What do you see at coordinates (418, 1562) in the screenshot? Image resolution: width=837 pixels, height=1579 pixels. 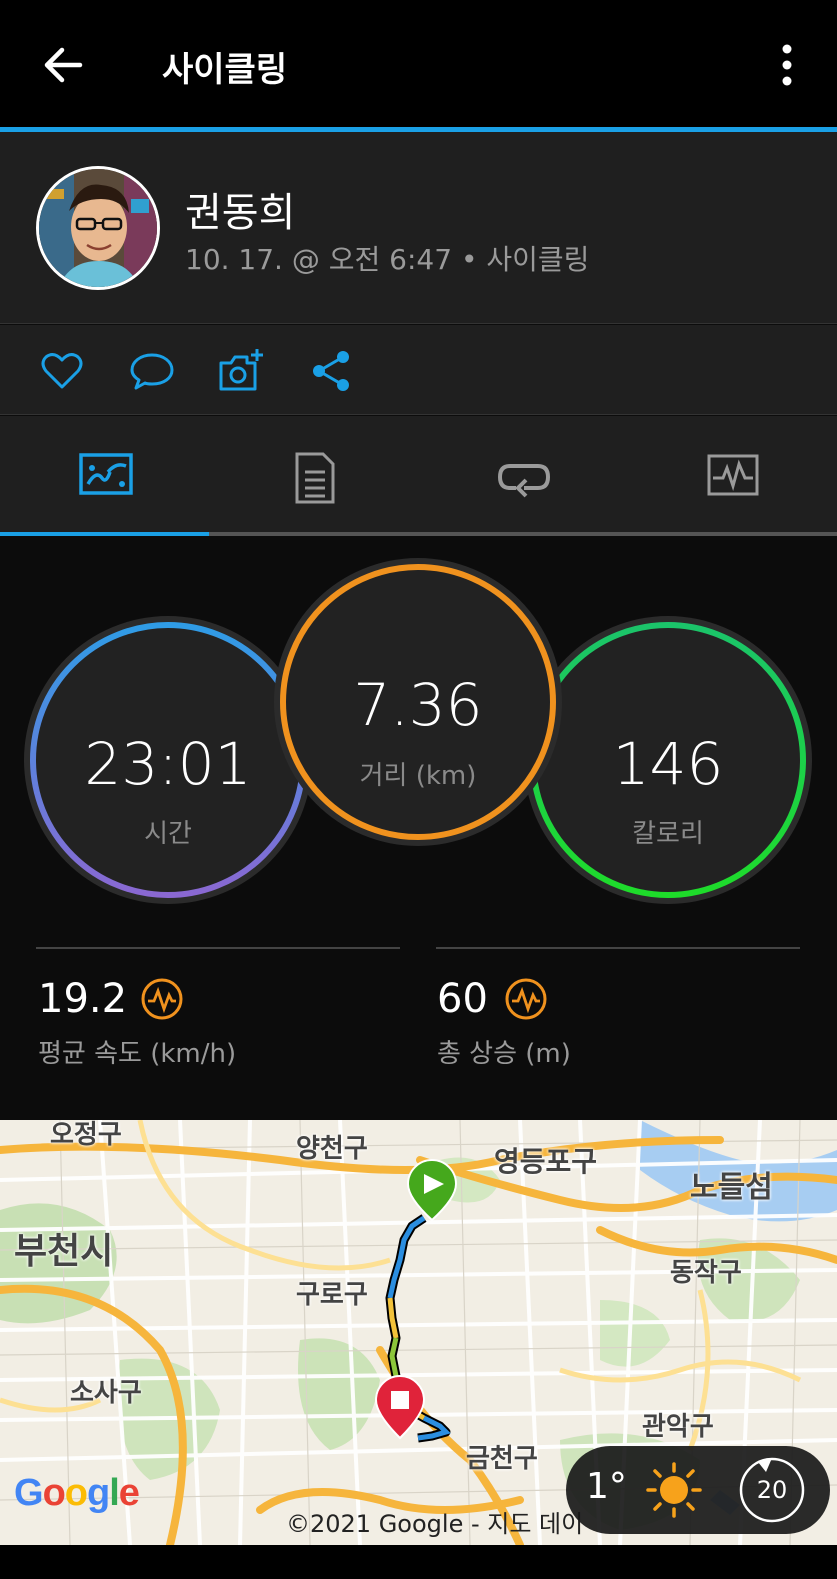 I see `bottom-bar` at bounding box center [418, 1562].